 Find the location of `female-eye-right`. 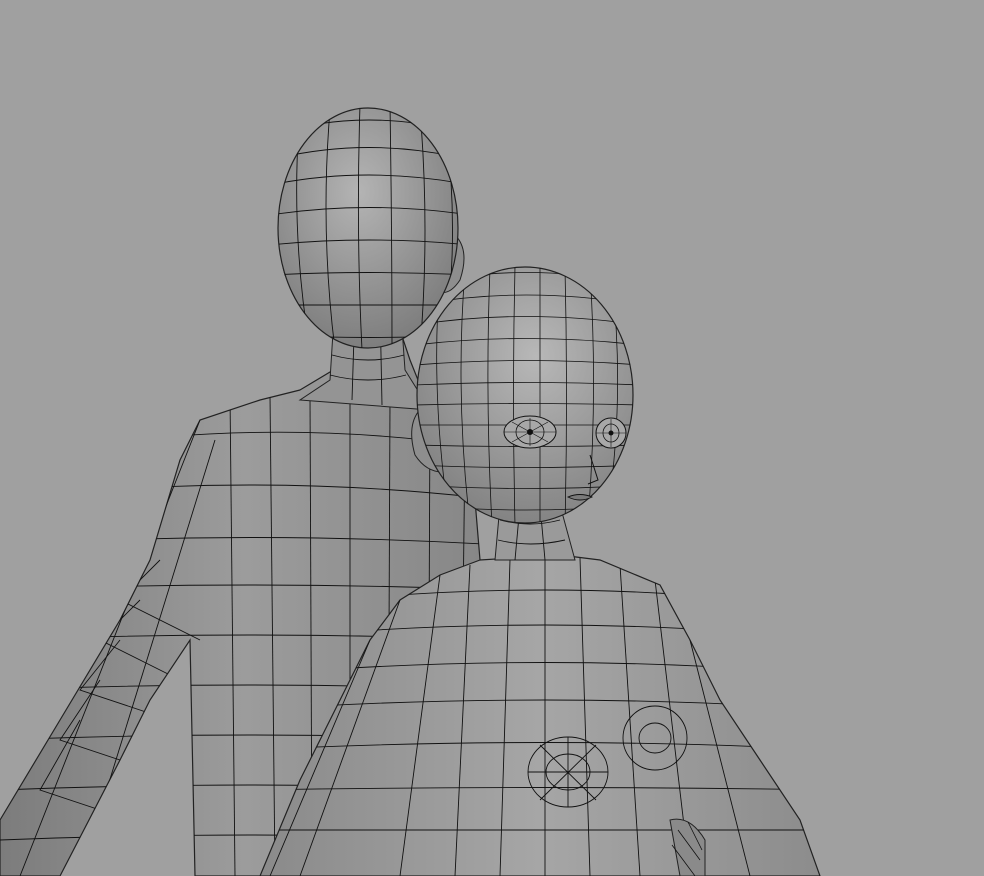

female-eye-right is located at coordinates (611, 433).